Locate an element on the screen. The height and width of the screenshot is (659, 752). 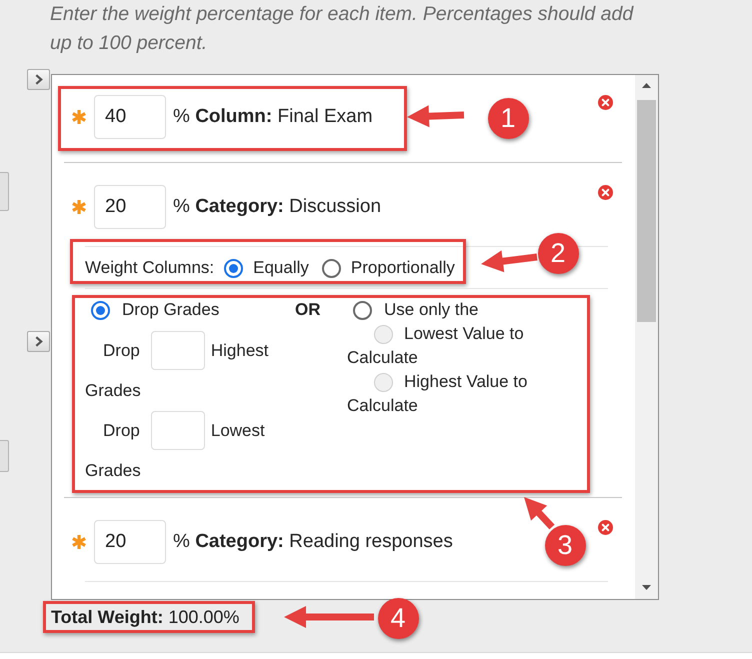
weight-columns-label: Weight Columns: is located at coordinates (149, 268).